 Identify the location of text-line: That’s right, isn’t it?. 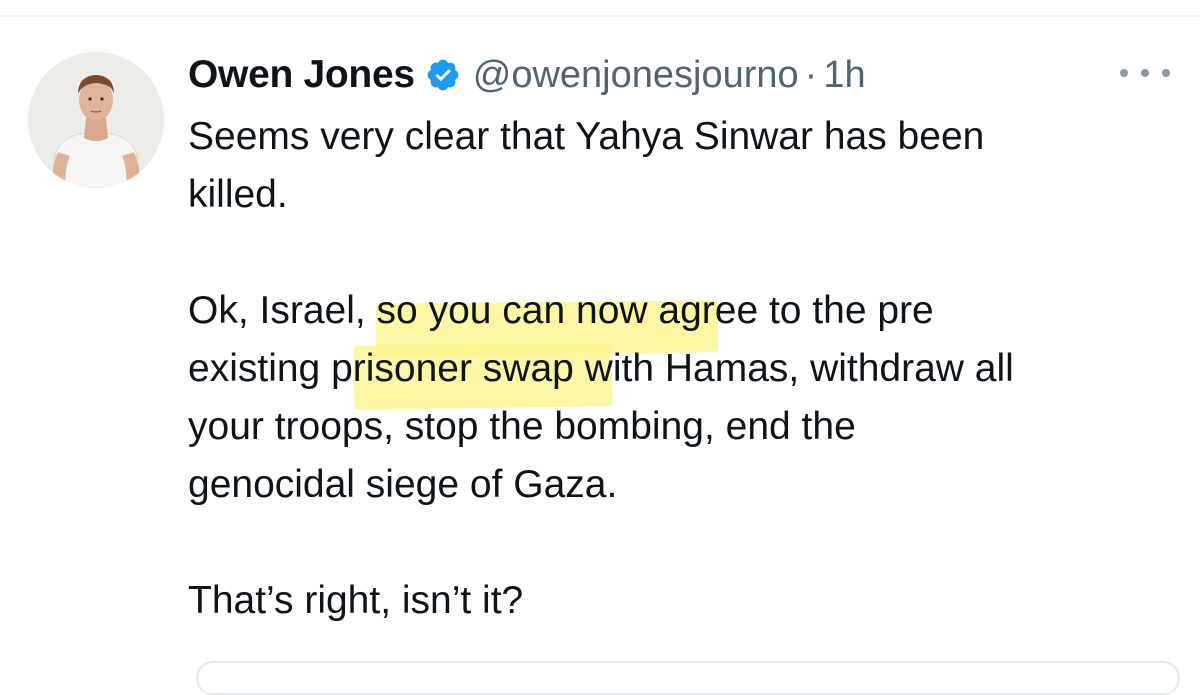
(356, 600).